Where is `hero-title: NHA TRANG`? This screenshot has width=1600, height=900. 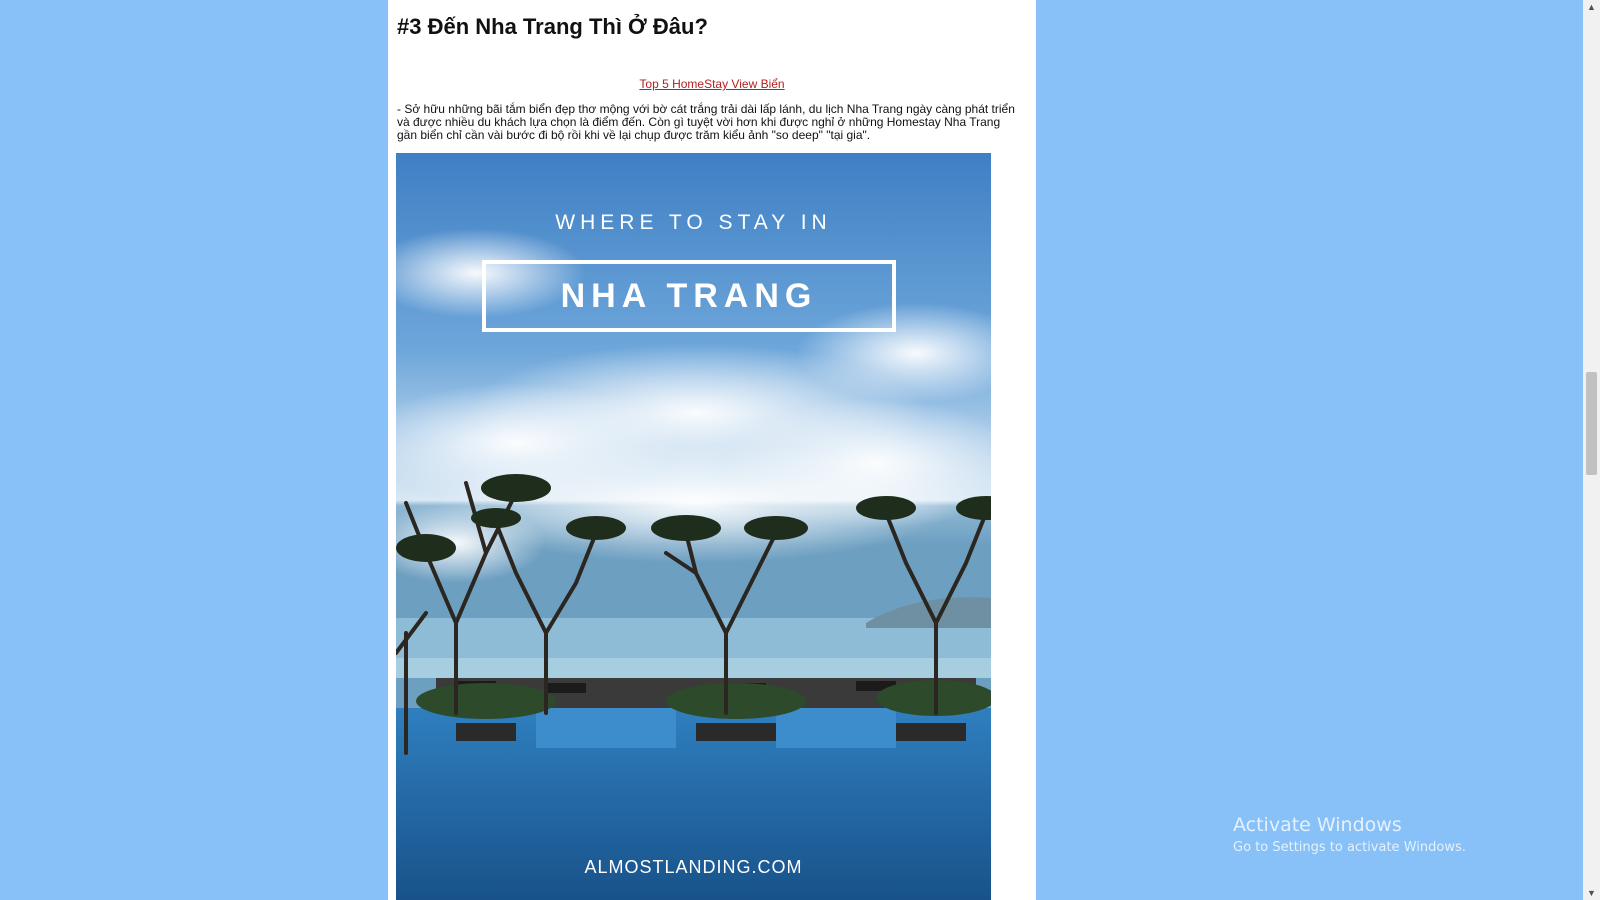 hero-title: NHA TRANG is located at coordinates (689, 295).